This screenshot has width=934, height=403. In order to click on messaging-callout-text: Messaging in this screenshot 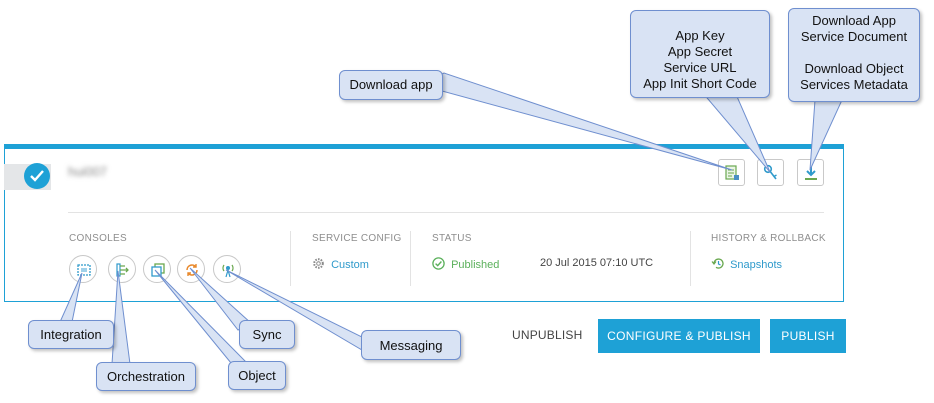, I will do `click(411, 345)`.